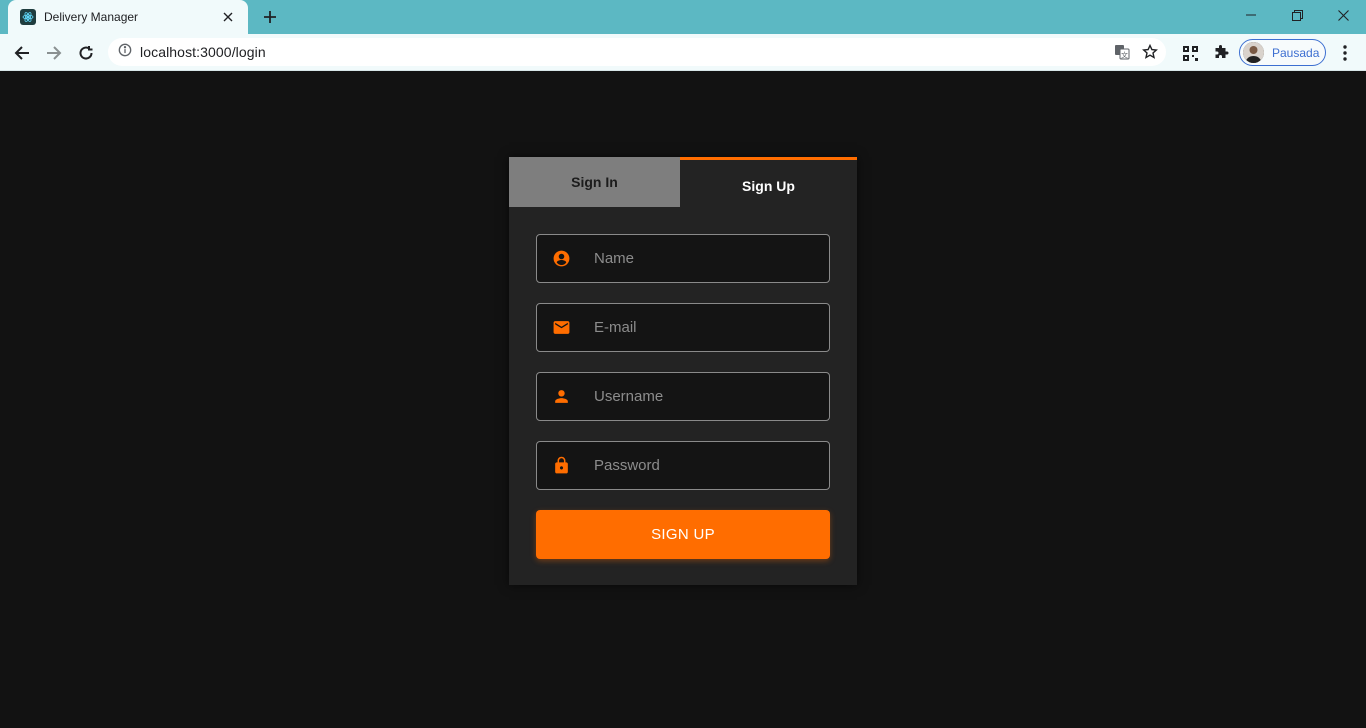  I want to click on email-input, so click(704, 327).